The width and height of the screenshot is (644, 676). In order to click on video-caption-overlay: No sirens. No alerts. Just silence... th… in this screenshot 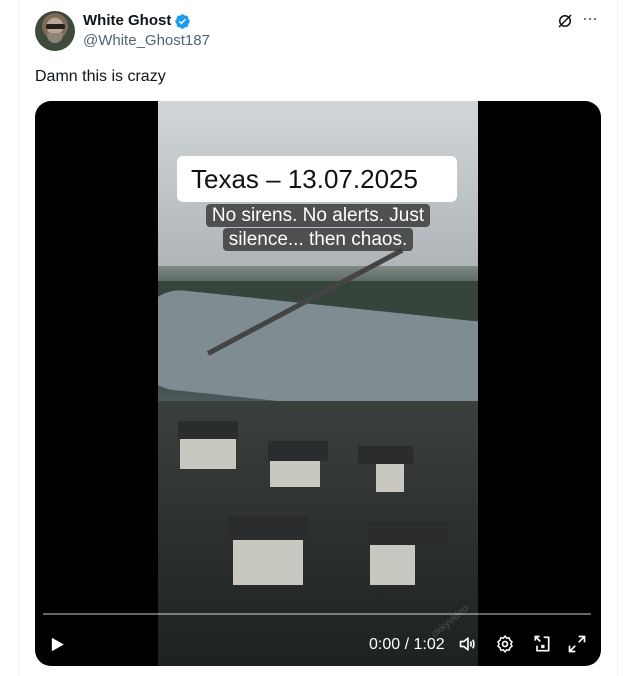, I will do `click(318, 228)`.